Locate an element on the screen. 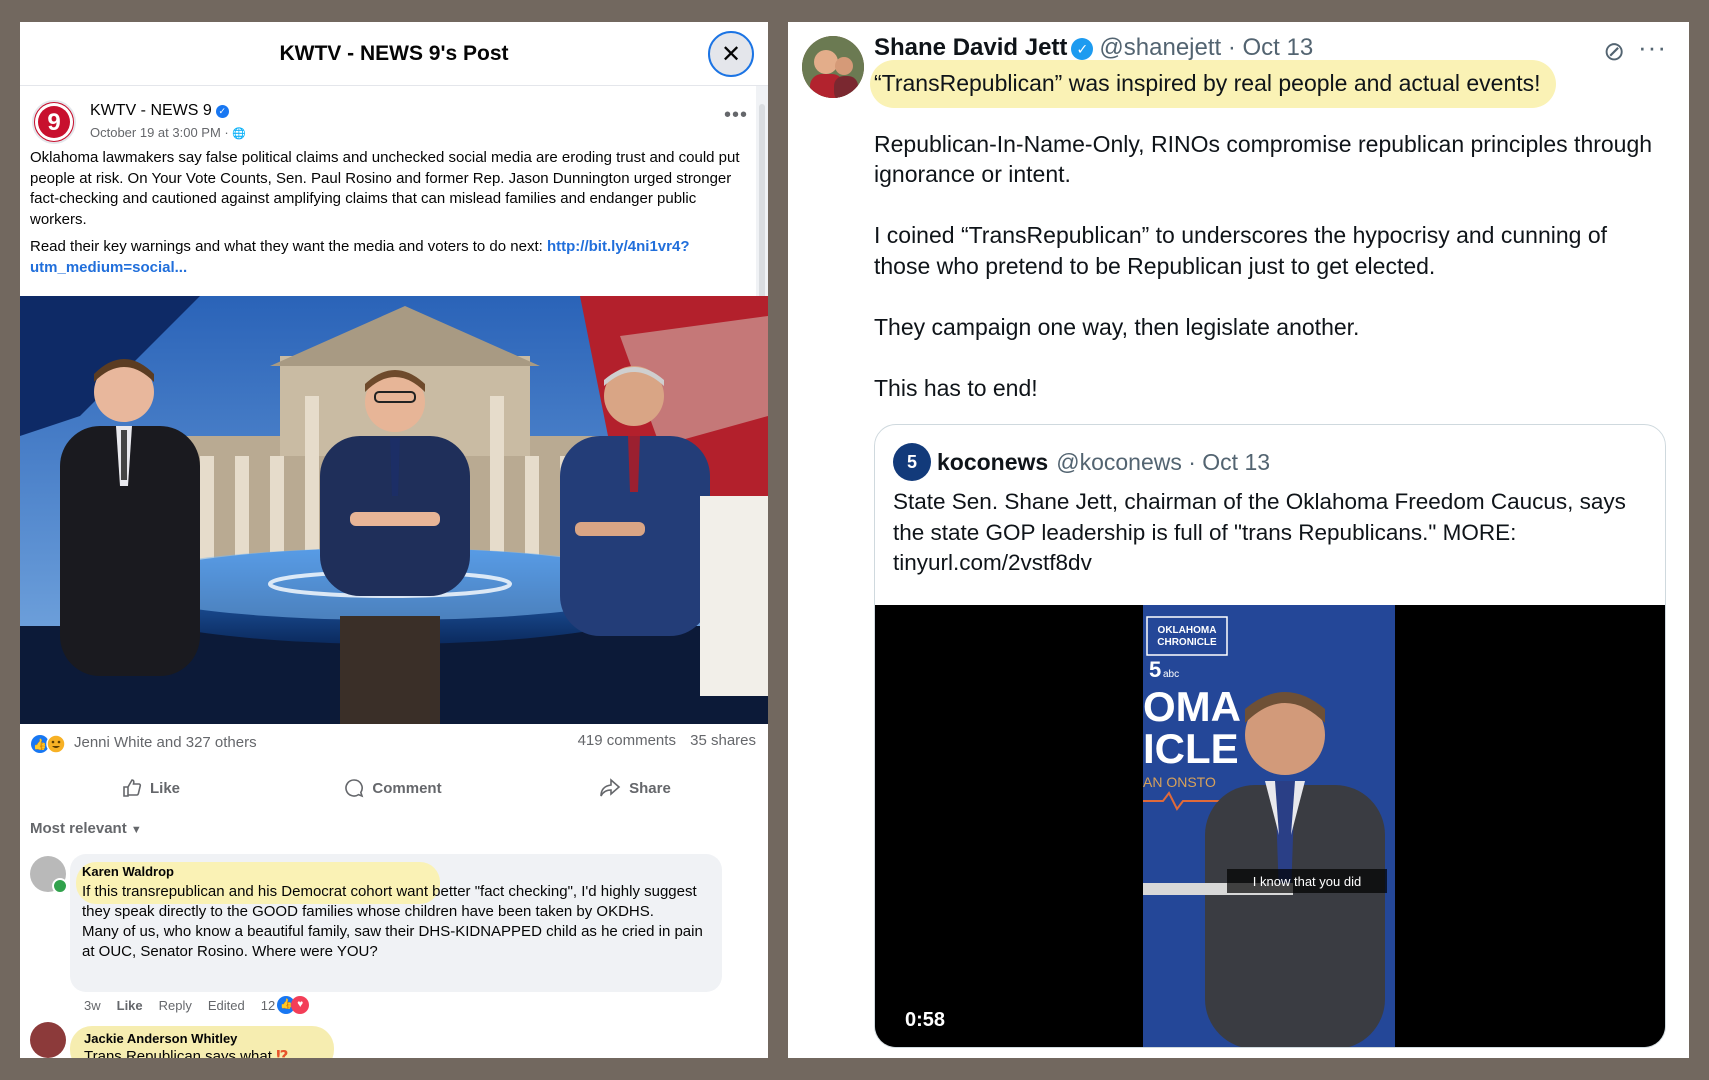  like-button: Like is located at coordinates (151, 788).